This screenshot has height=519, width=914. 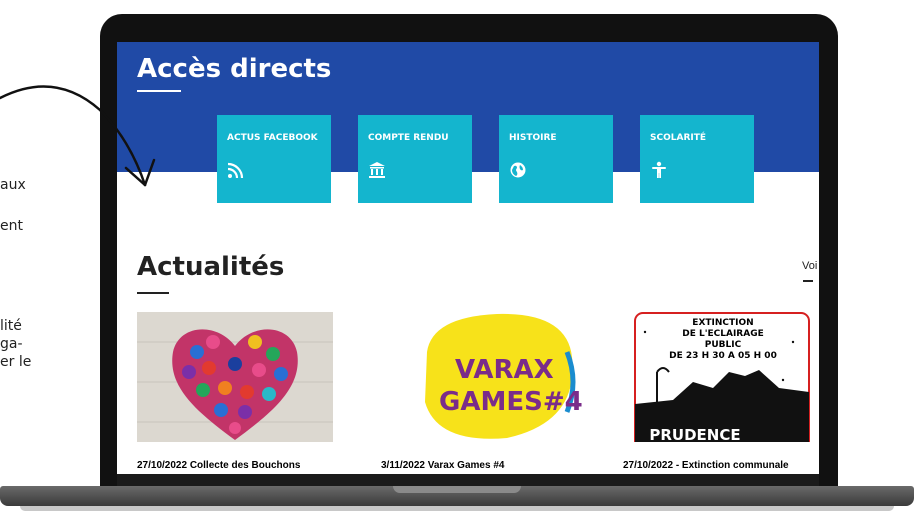 I want to click on news-caption-2: 3/11/2022 Varax Games #4, so click(x=442, y=465).